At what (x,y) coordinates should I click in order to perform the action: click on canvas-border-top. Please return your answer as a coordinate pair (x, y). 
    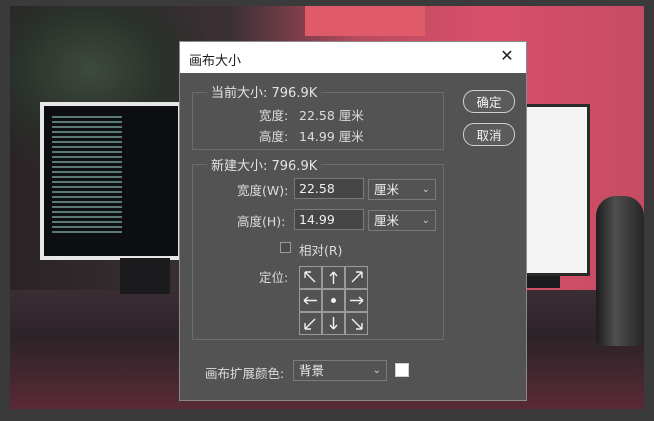
    Looking at the image, I should click on (327, 3).